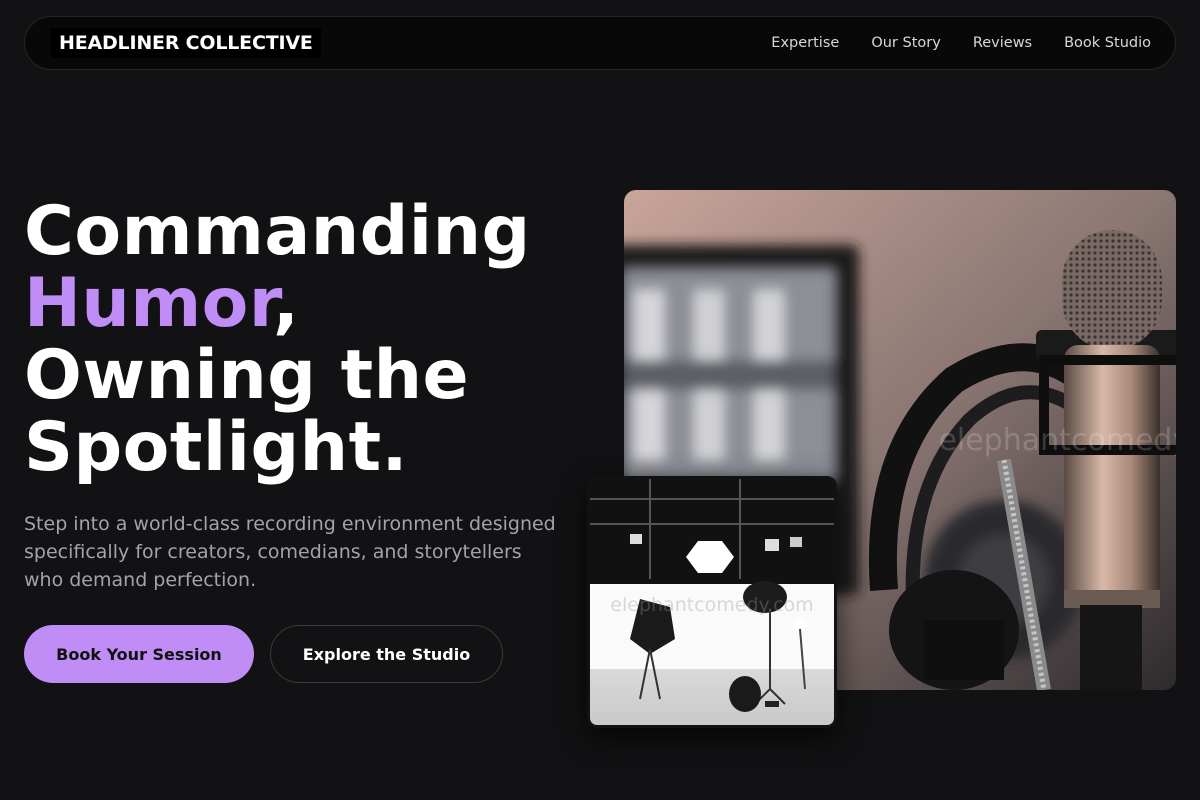  What do you see at coordinates (961, 43) in the screenshot?
I see `nav-links: Expertise Our Story Reviews Book Studio` at bounding box center [961, 43].